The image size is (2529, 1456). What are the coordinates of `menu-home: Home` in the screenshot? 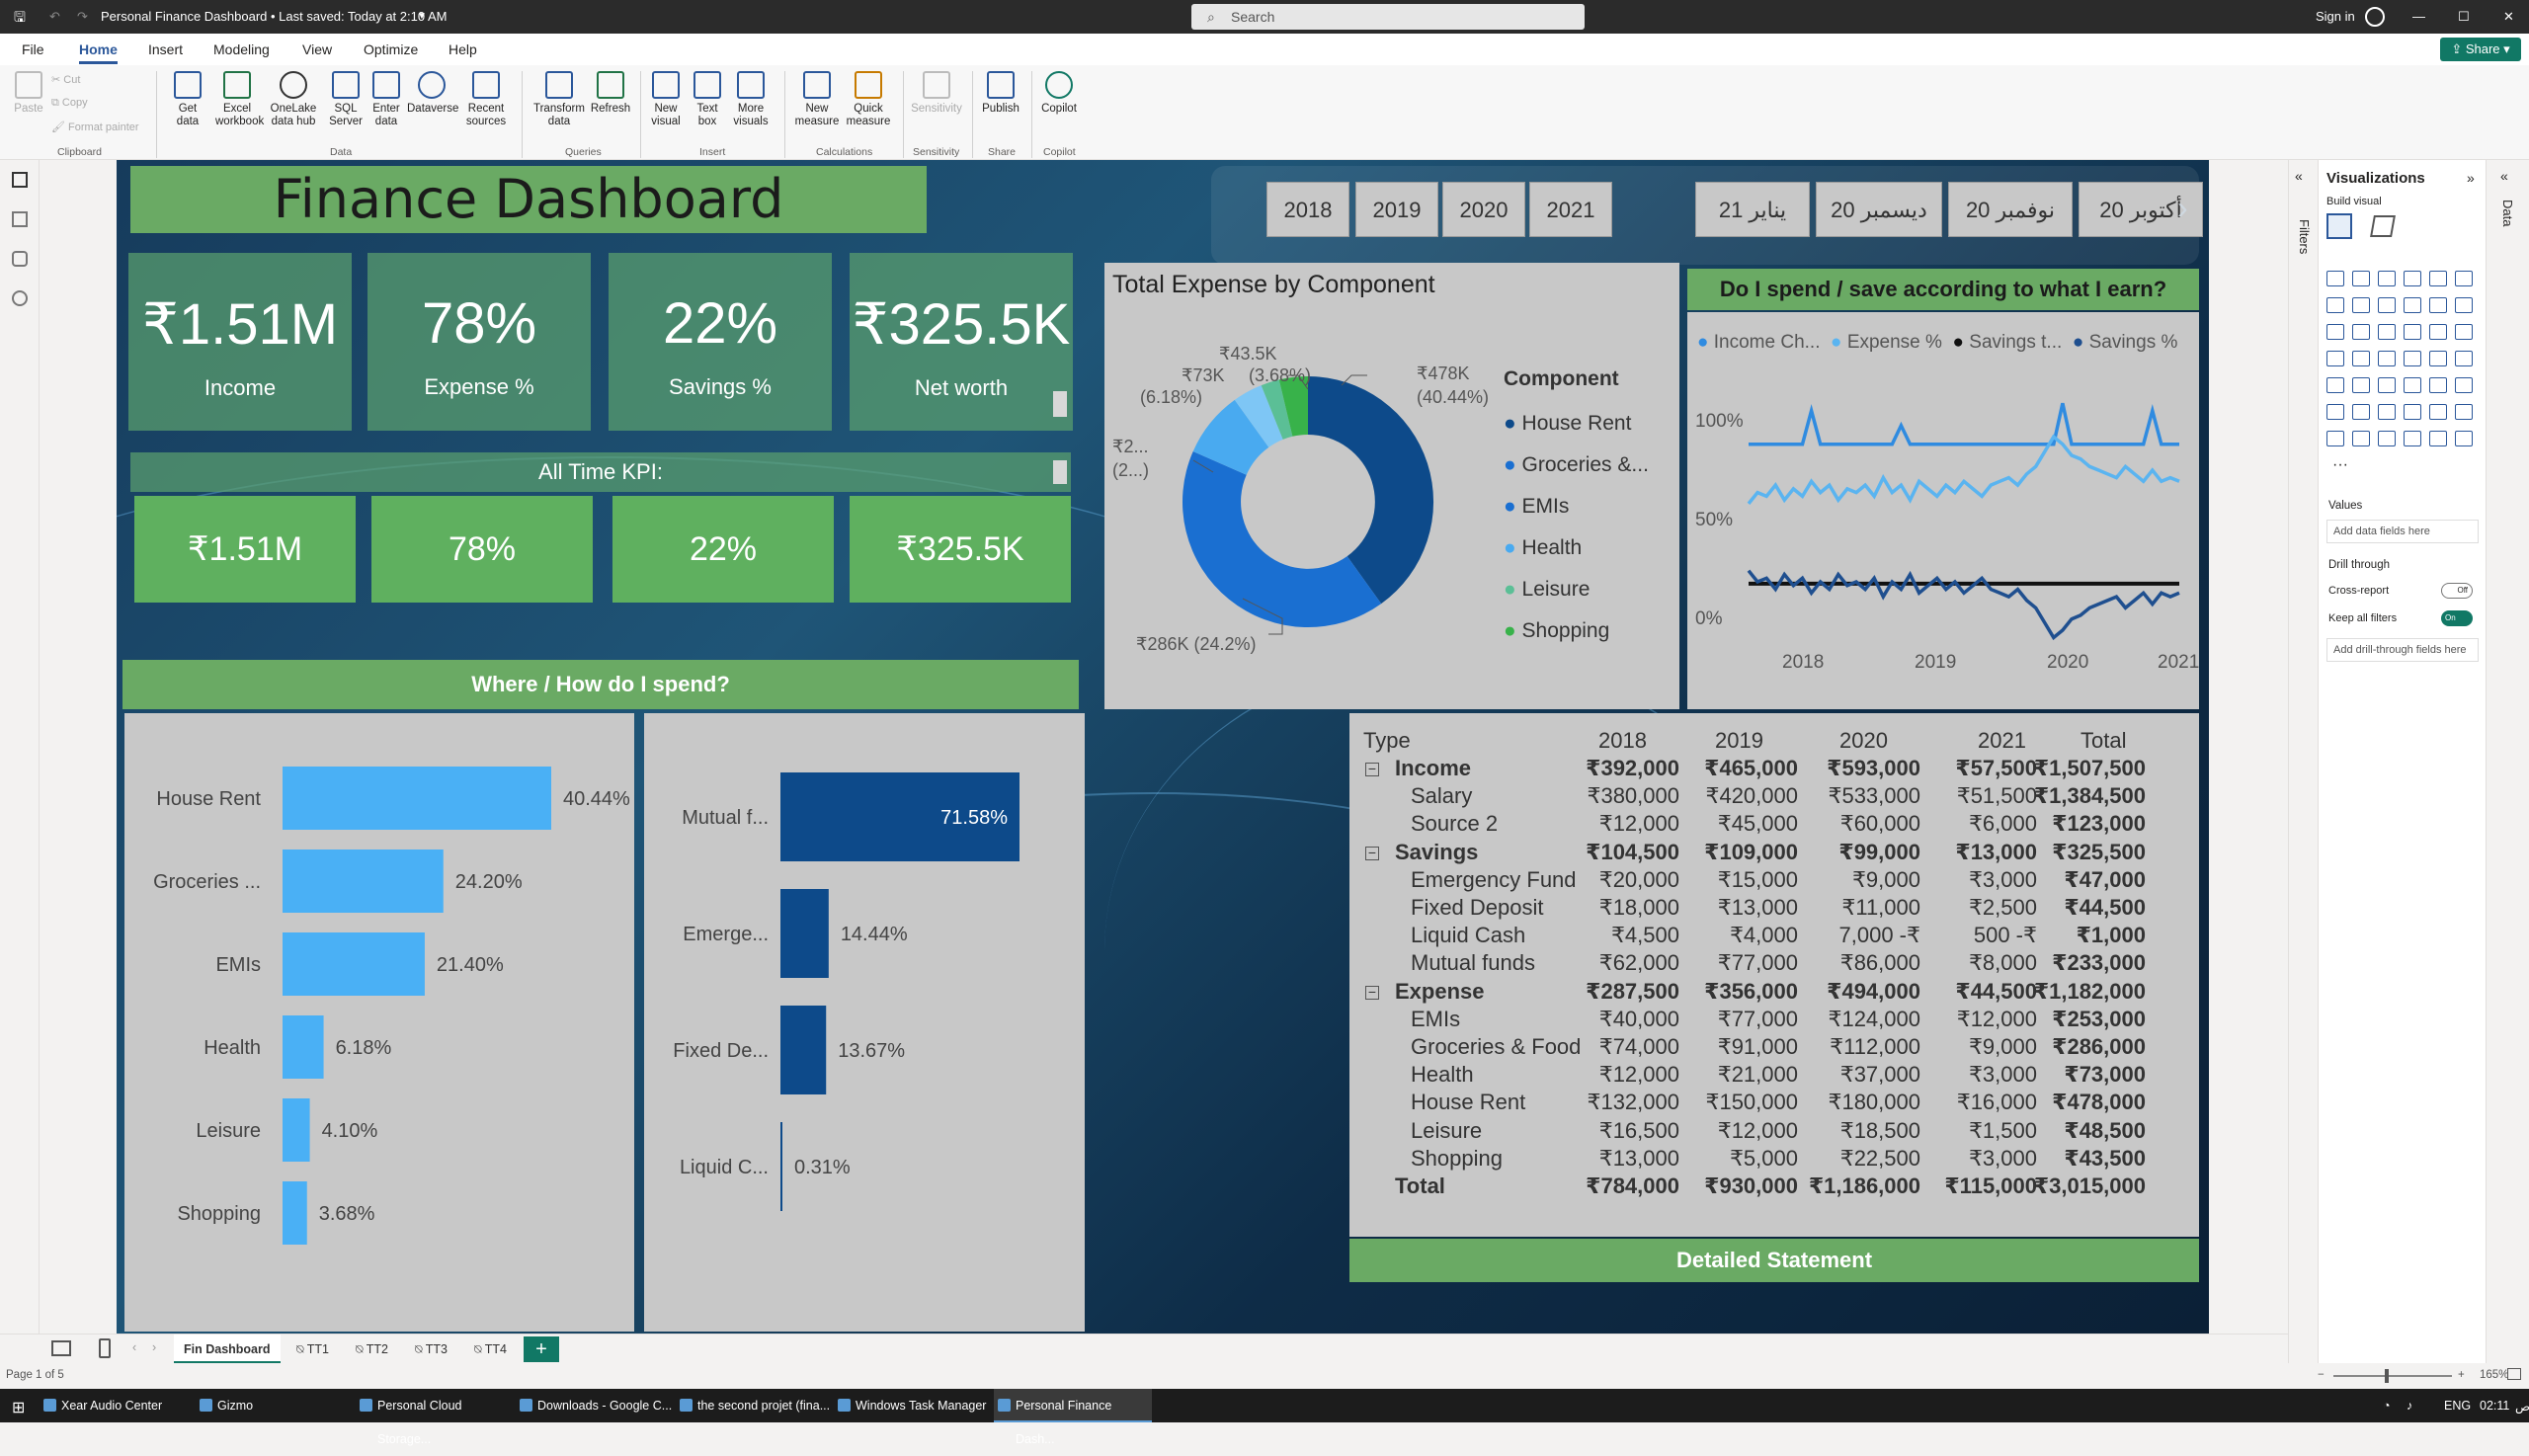 It's located at (98, 52).